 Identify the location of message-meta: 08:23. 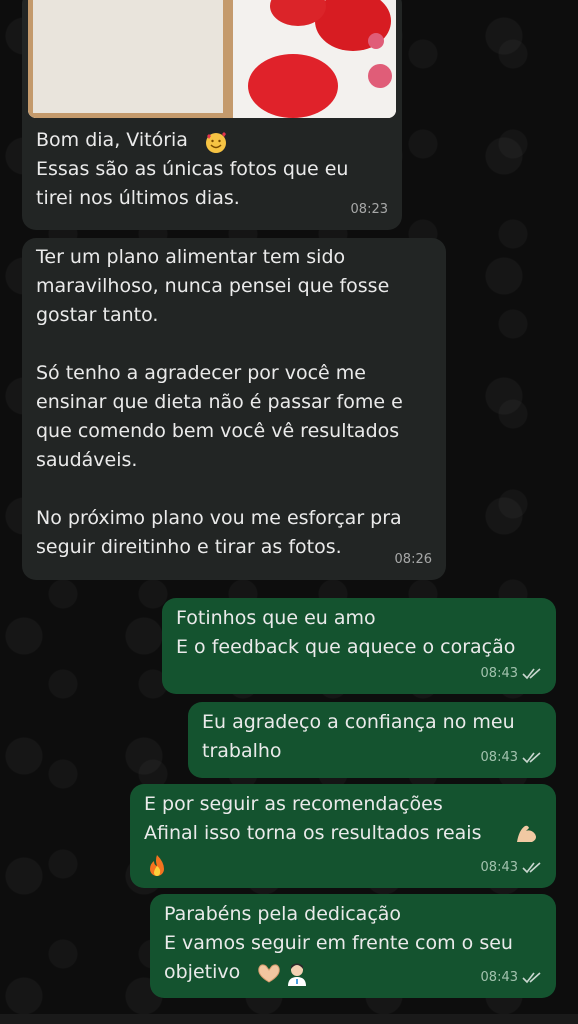
(369, 209).